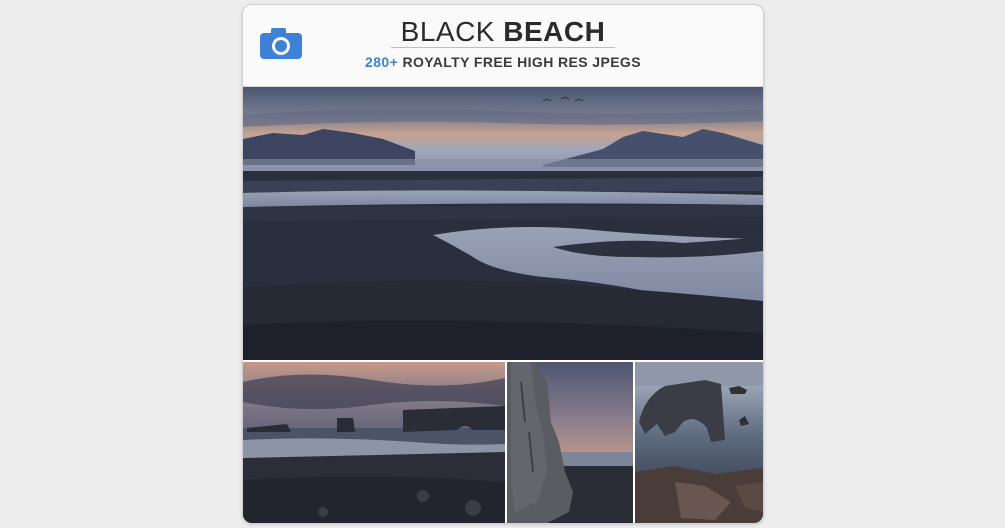  Describe the element at coordinates (554, 31) in the screenshot. I see `title-bold: BEACH` at that location.